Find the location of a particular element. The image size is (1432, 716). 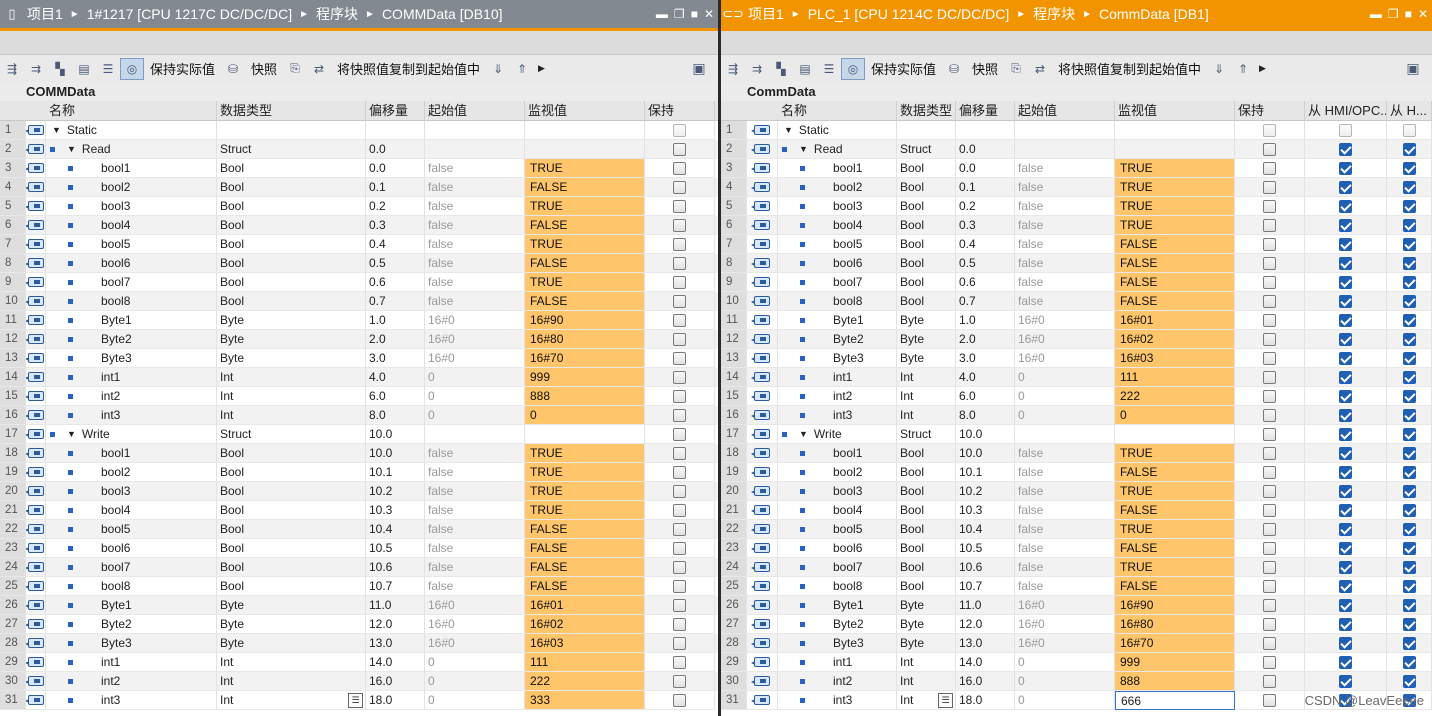

variable-name-cell: bool4 is located at coordinates (131, 225).